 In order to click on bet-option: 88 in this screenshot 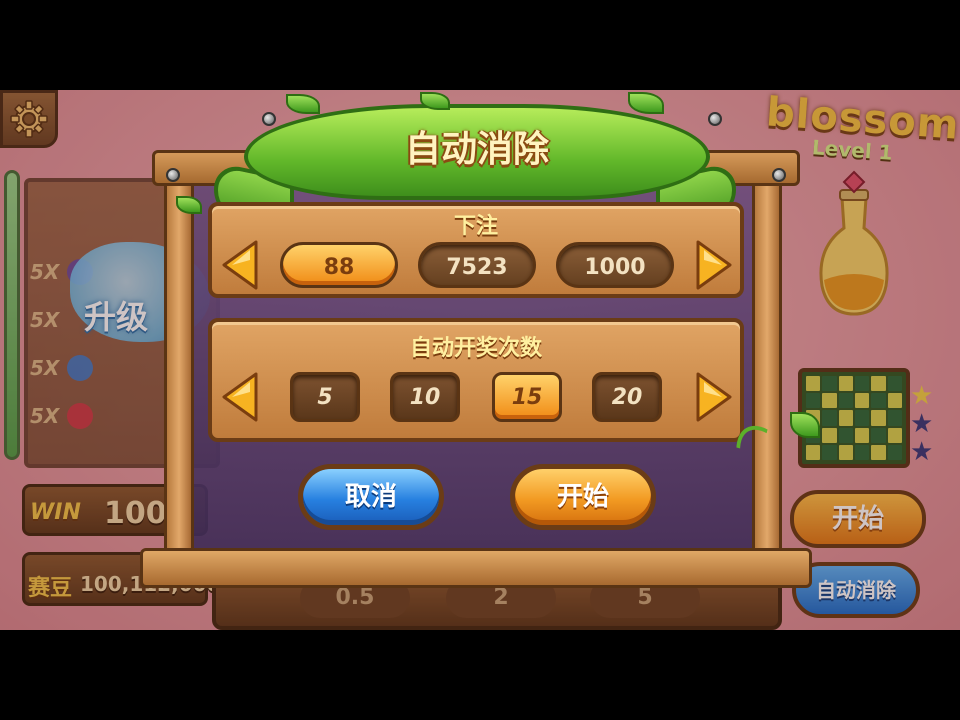, I will do `click(339, 265)`.